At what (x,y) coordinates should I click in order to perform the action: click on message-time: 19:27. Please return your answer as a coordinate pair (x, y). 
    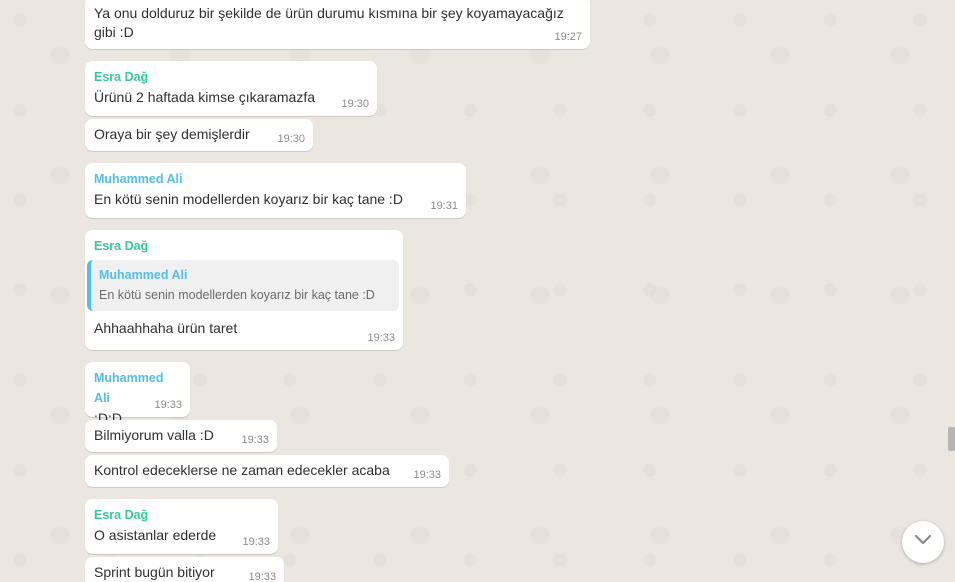
    Looking at the image, I should click on (568, 37).